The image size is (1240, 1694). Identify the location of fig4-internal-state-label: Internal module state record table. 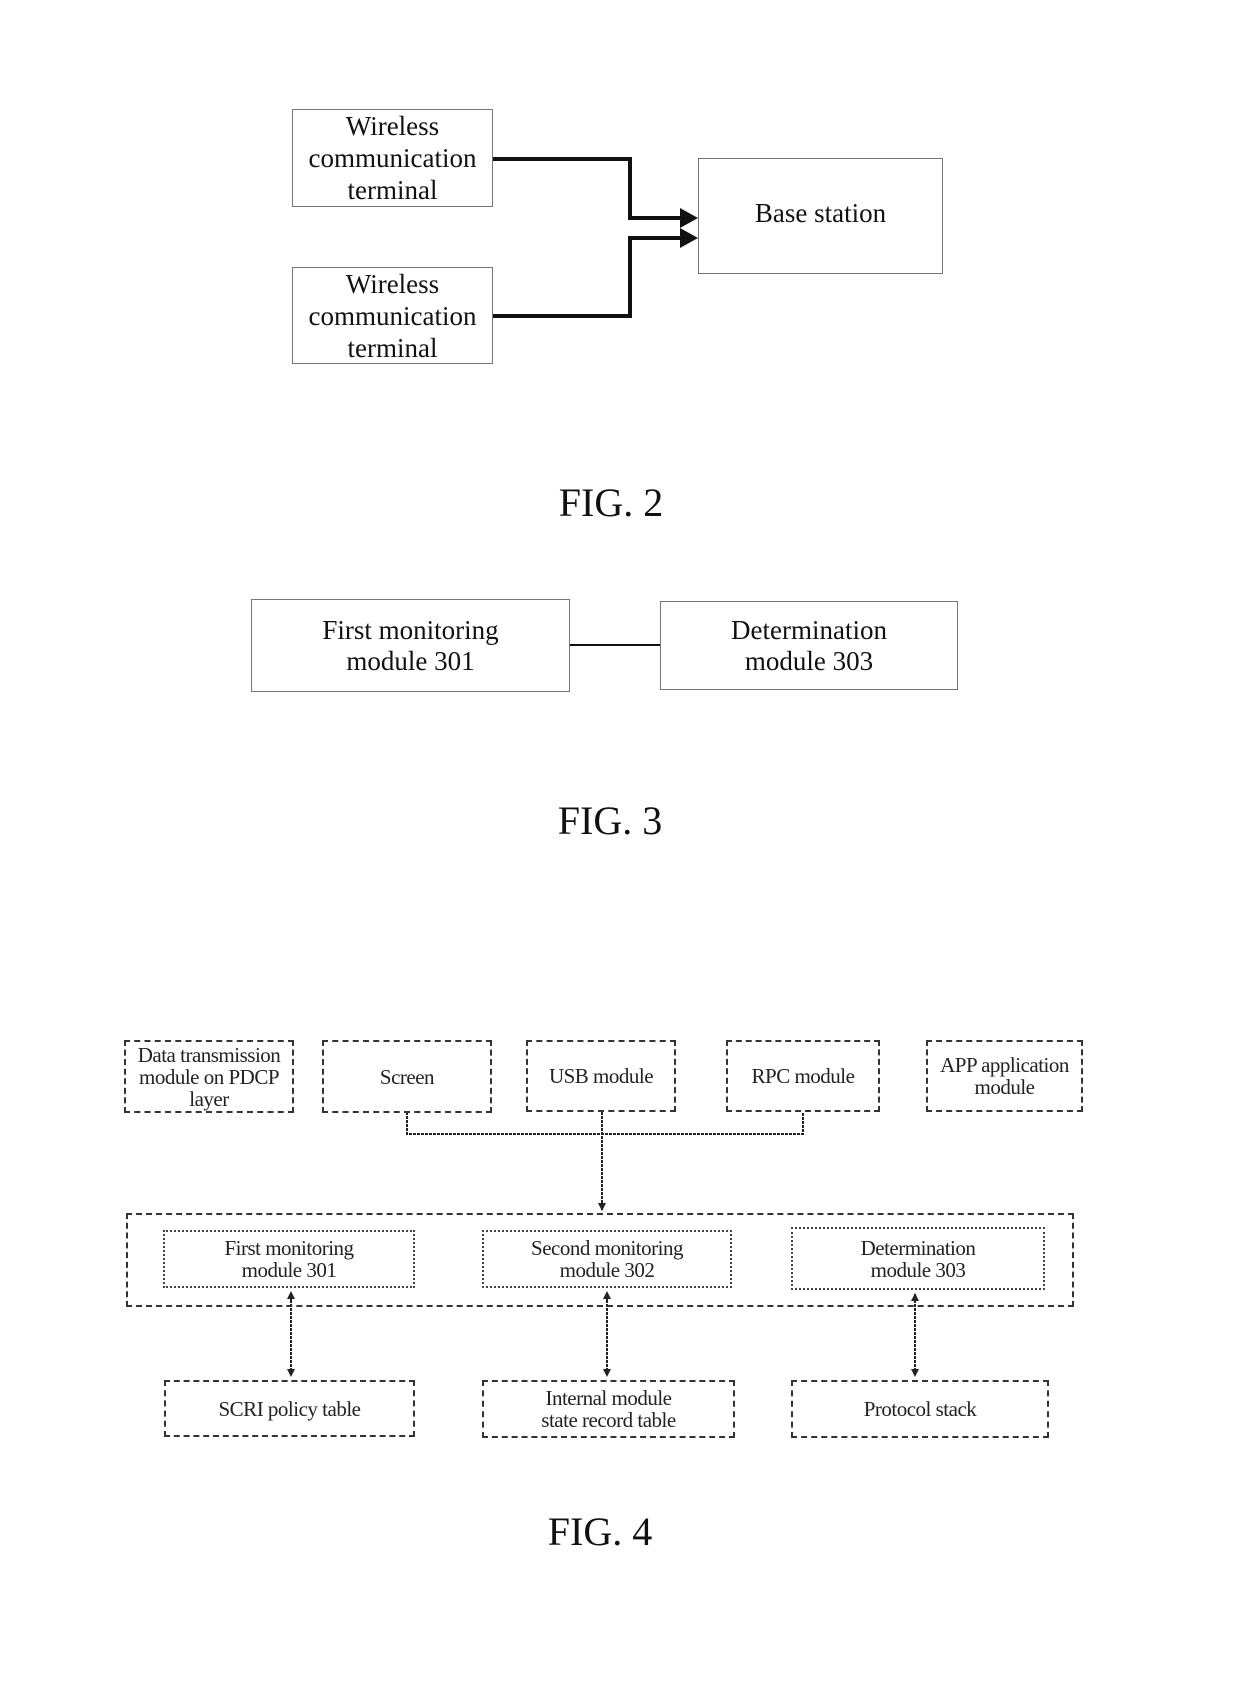
(608, 1409).